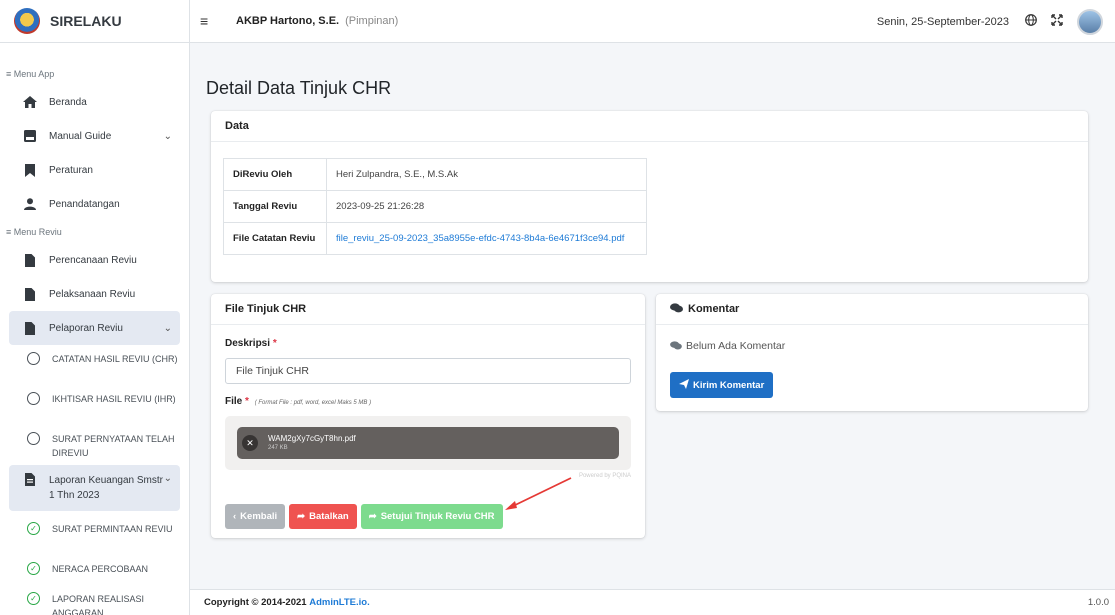 The image size is (1115, 615). Describe the element at coordinates (942, 21) in the screenshot. I see `current-date: Senin, 25-September-2023` at that location.